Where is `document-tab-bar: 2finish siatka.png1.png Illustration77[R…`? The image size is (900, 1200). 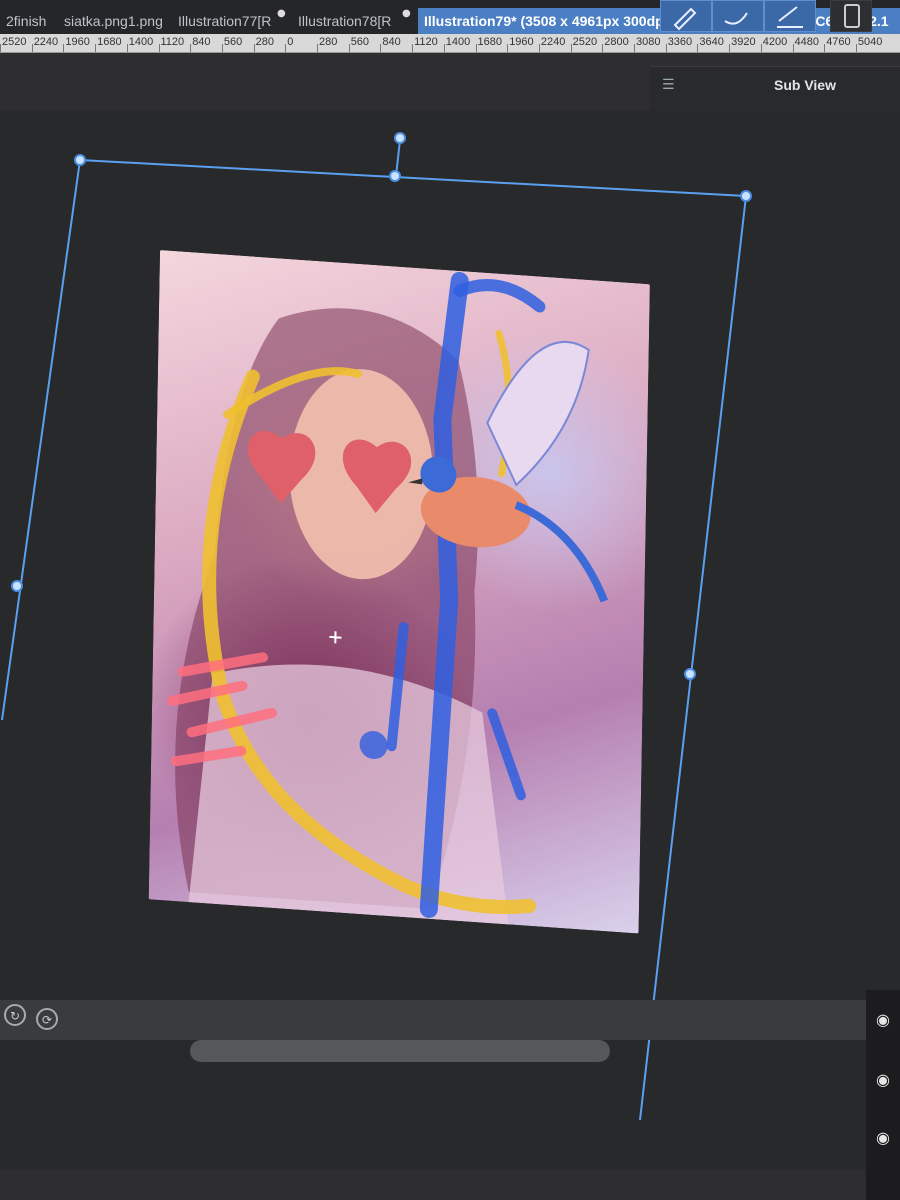 document-tab-bar: 2finish siatka.png1.png Illustration77[R… is located at coordinates (450, 17).